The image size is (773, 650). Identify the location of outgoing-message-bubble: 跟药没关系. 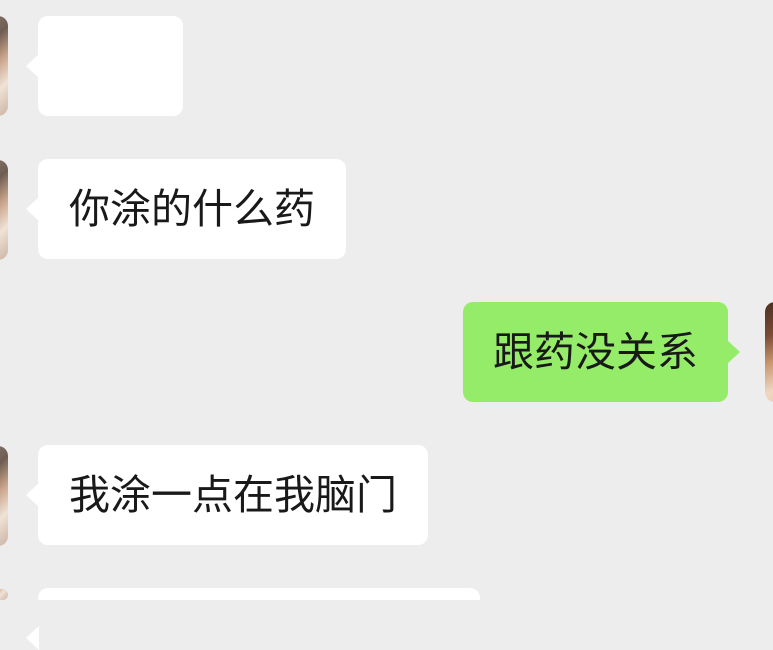
(601, 352).